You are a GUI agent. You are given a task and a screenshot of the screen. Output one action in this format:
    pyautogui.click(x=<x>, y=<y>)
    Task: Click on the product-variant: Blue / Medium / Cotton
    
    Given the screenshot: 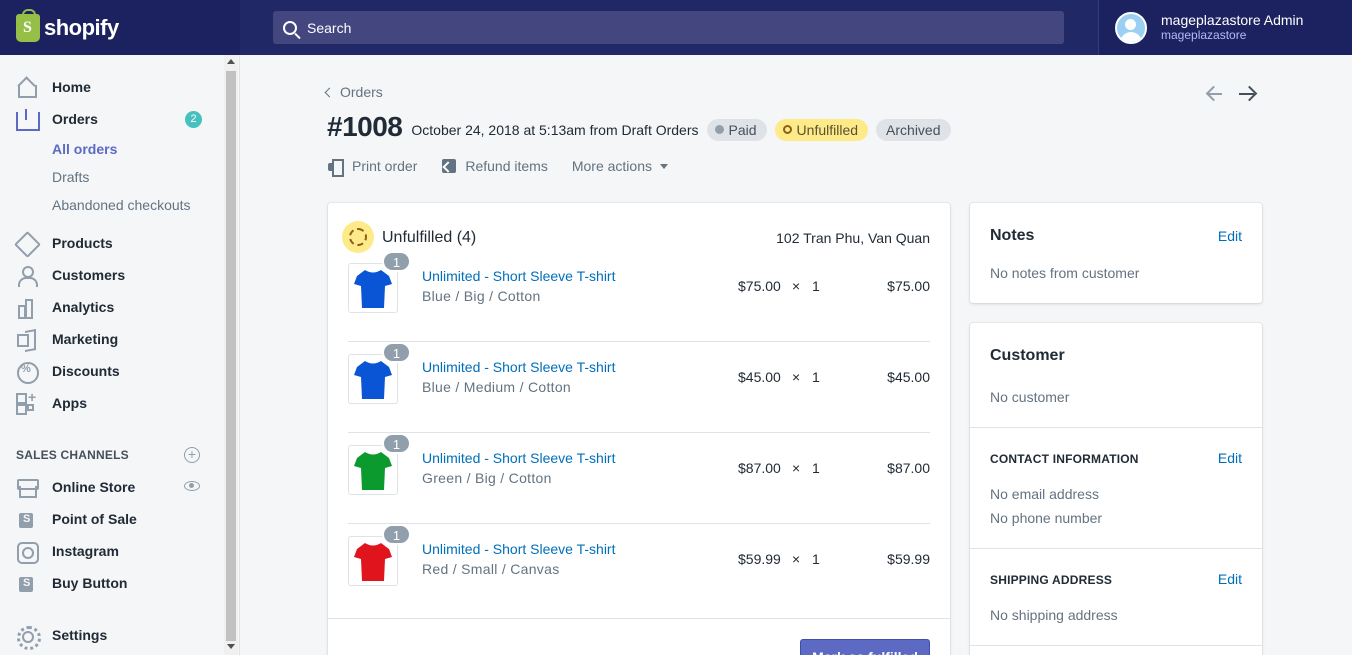 What is the action you would take?
    pyautogui.click(x=496, y=387)
    